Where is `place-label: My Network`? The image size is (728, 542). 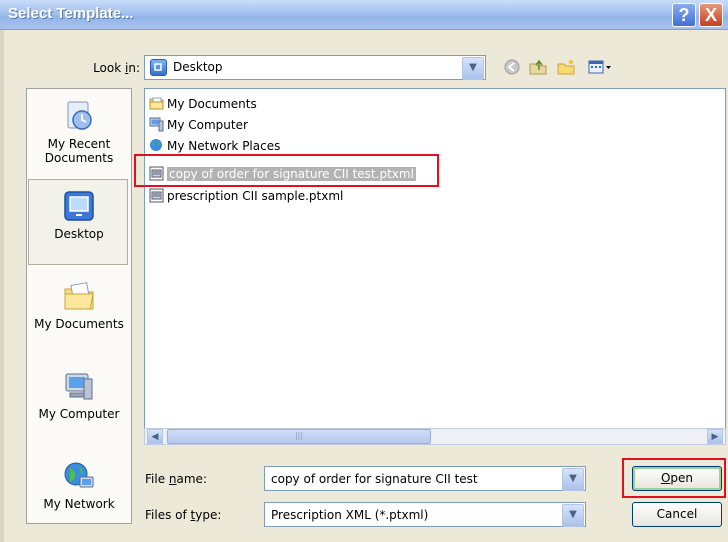 place-label: My Network is located at coordinates (79, 504).